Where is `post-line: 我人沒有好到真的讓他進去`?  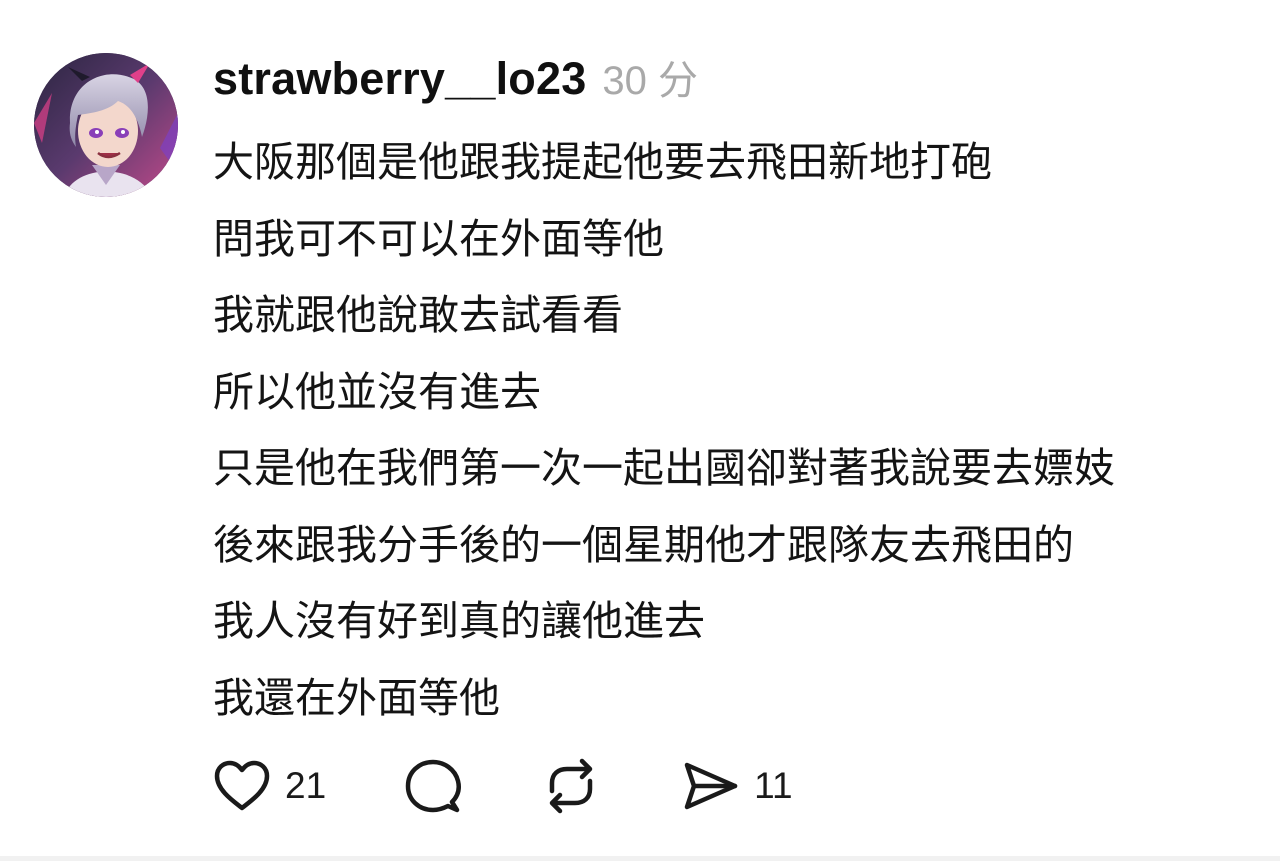
post-line: 我人沒有好到真的讓他進去 is located at coordinates (459, 621).